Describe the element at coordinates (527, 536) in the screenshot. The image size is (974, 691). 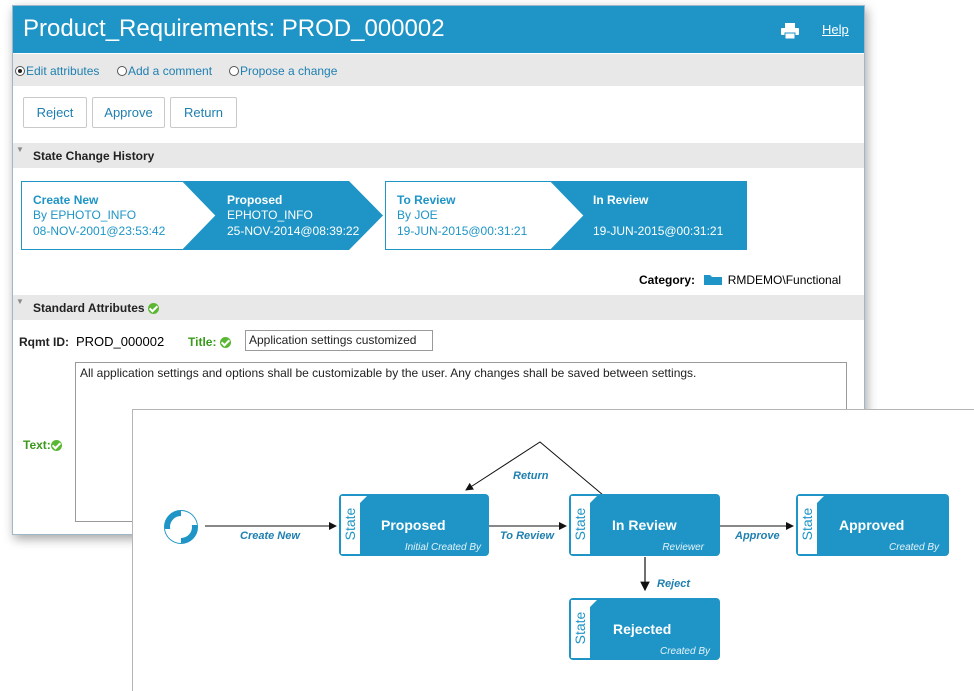
I see `to-review-label: To Review` at that location.